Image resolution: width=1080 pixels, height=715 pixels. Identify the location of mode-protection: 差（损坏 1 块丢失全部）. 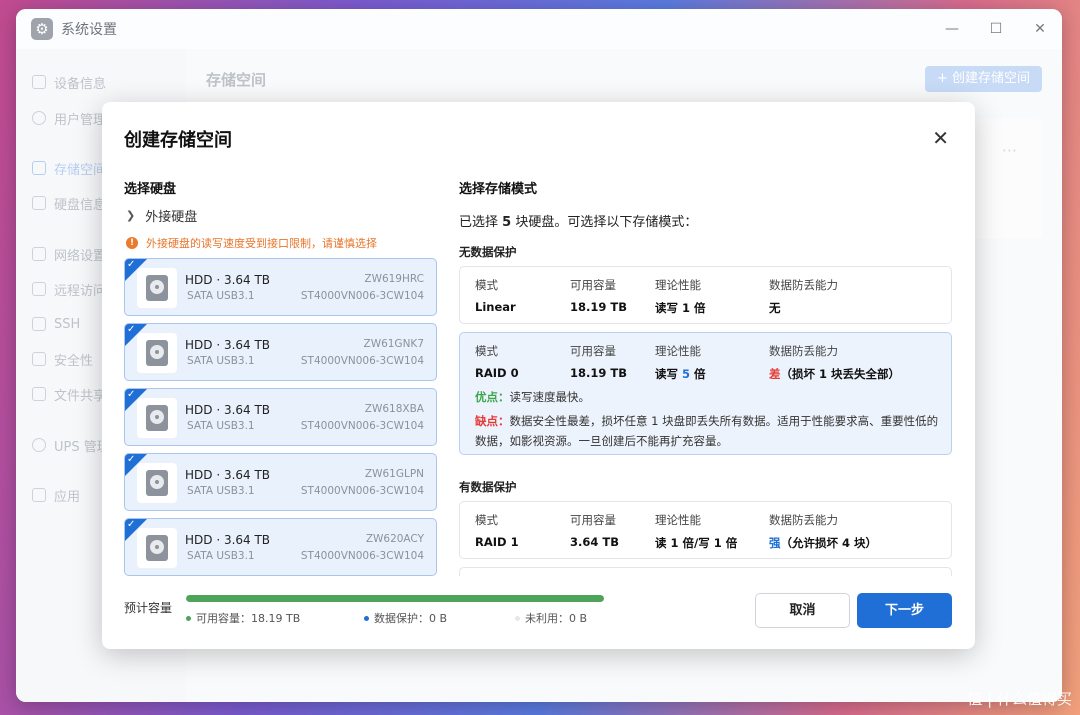
(834, 374).